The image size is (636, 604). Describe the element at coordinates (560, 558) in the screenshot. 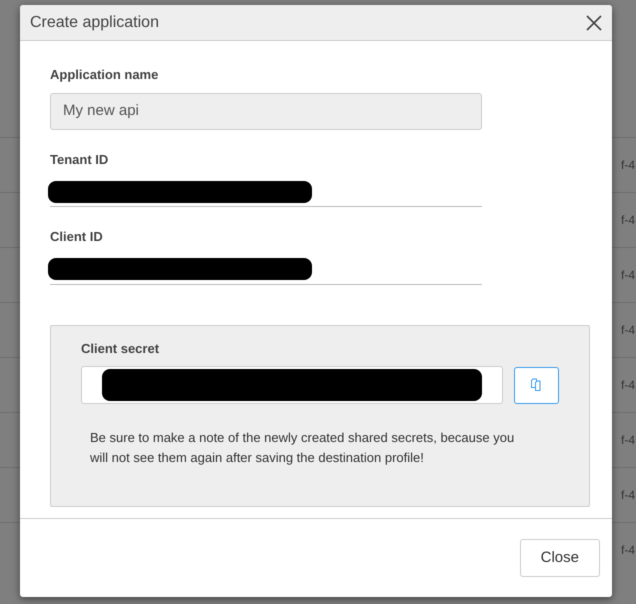

I see `close-button: Close` at that location.